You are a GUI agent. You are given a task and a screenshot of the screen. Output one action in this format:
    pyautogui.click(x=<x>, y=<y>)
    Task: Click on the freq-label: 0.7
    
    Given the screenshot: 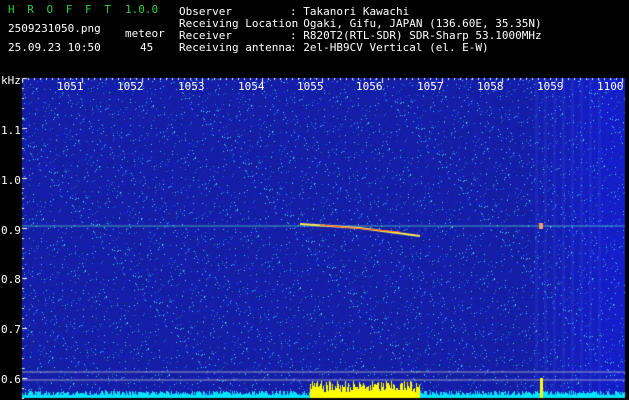 What is the action you would take?
    pyautogui.click(x=11, y=329)
    